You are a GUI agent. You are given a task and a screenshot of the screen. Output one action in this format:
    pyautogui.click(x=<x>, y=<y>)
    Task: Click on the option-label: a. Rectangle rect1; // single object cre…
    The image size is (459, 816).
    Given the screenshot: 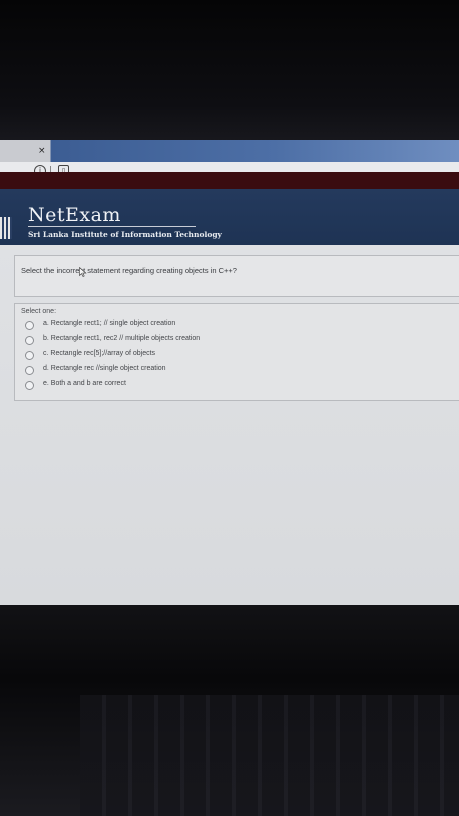 What is the action you would take?
    pyautogui.click(x=109, y=323)
    